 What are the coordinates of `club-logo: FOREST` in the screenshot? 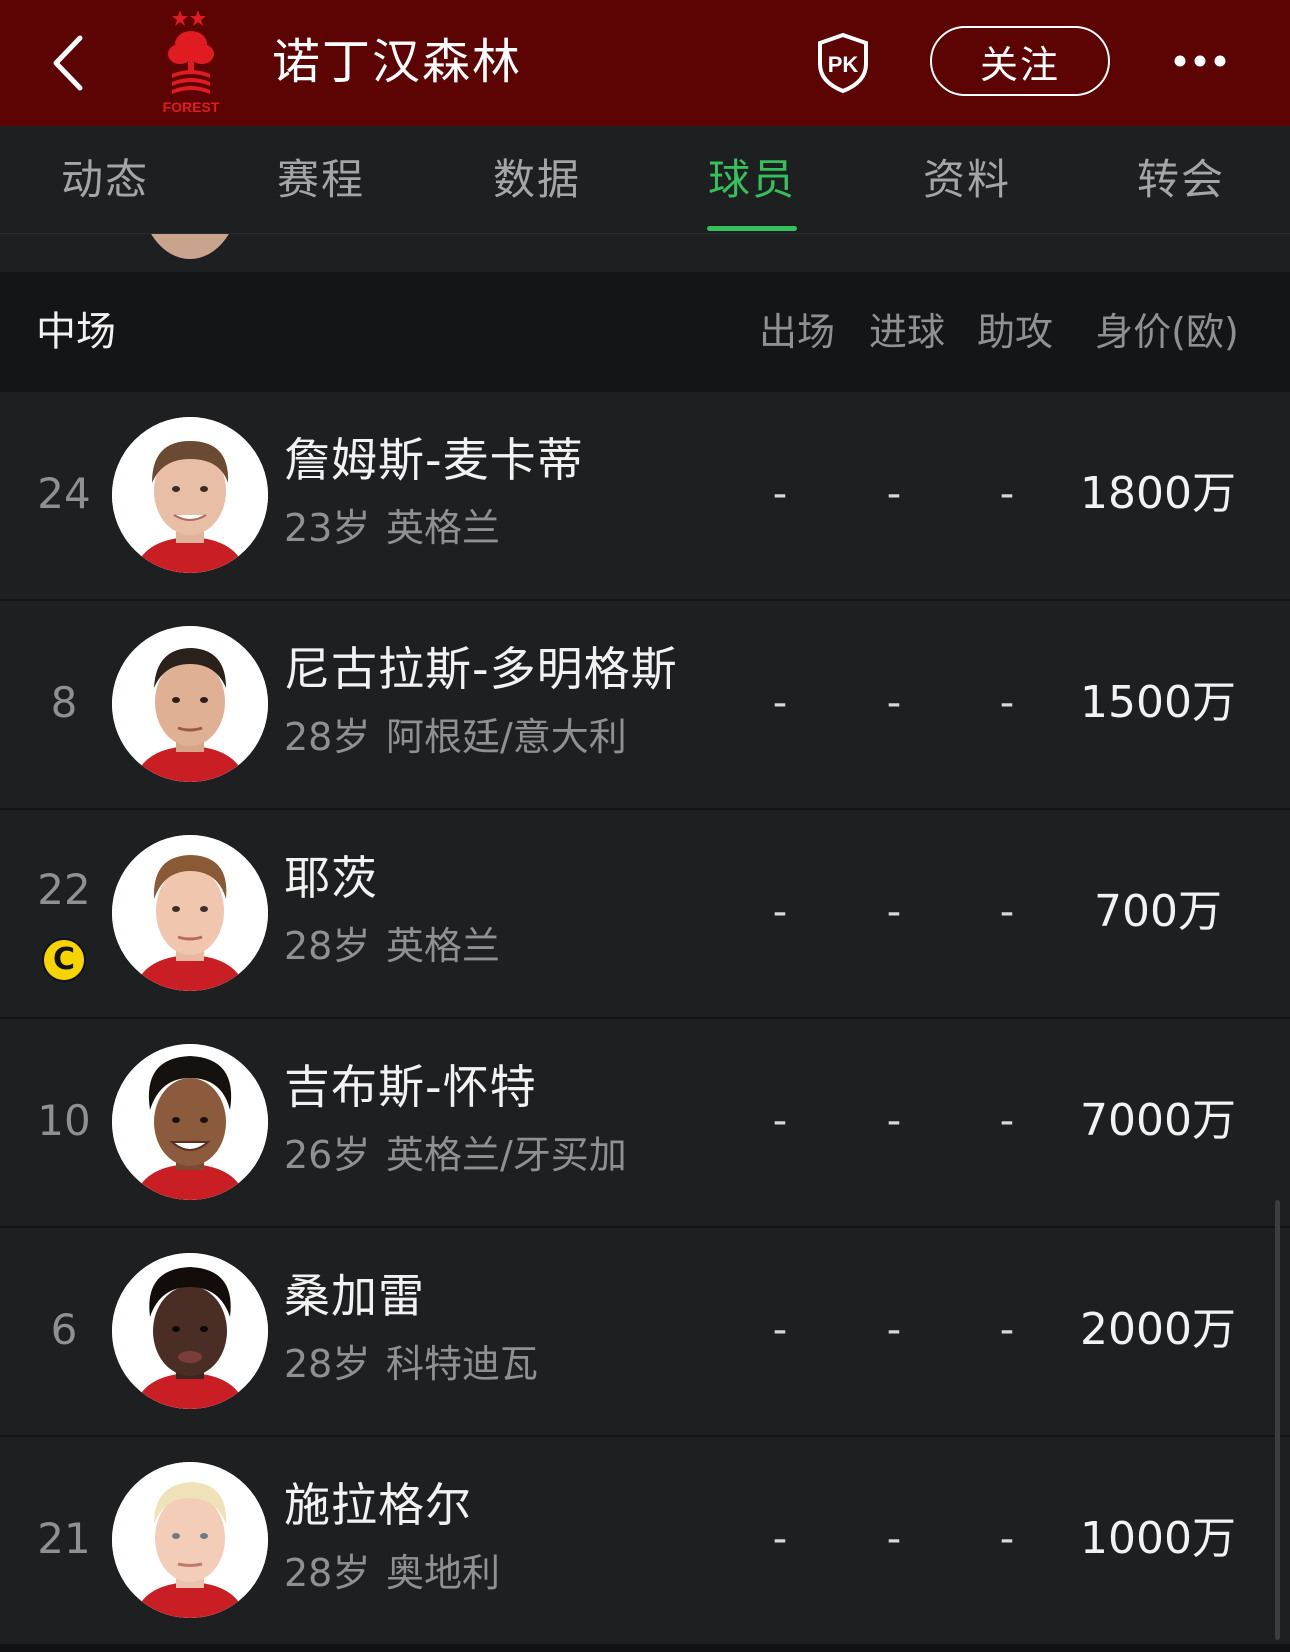 It's located at (191, 61).